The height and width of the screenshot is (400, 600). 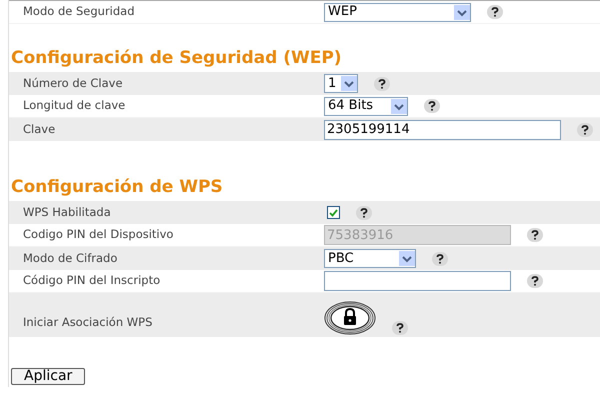 I want to click on select-field: 64 Bits, so click(x=366, y=106).